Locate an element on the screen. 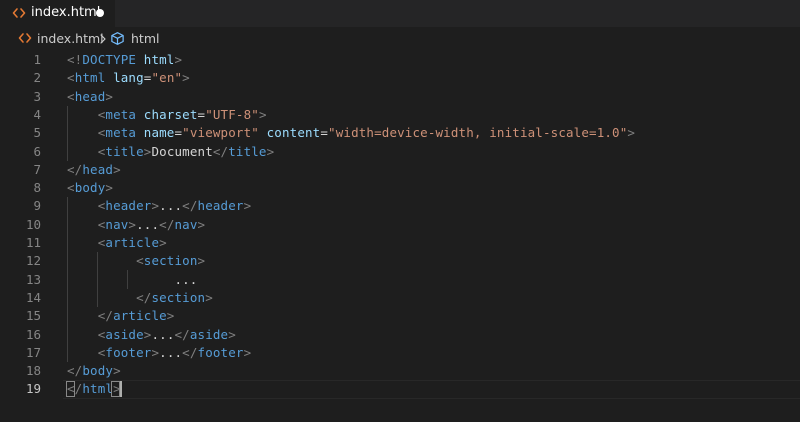 This screenshot has height=422, width=800. line-text: <body> is located at coordinates (90, 188).